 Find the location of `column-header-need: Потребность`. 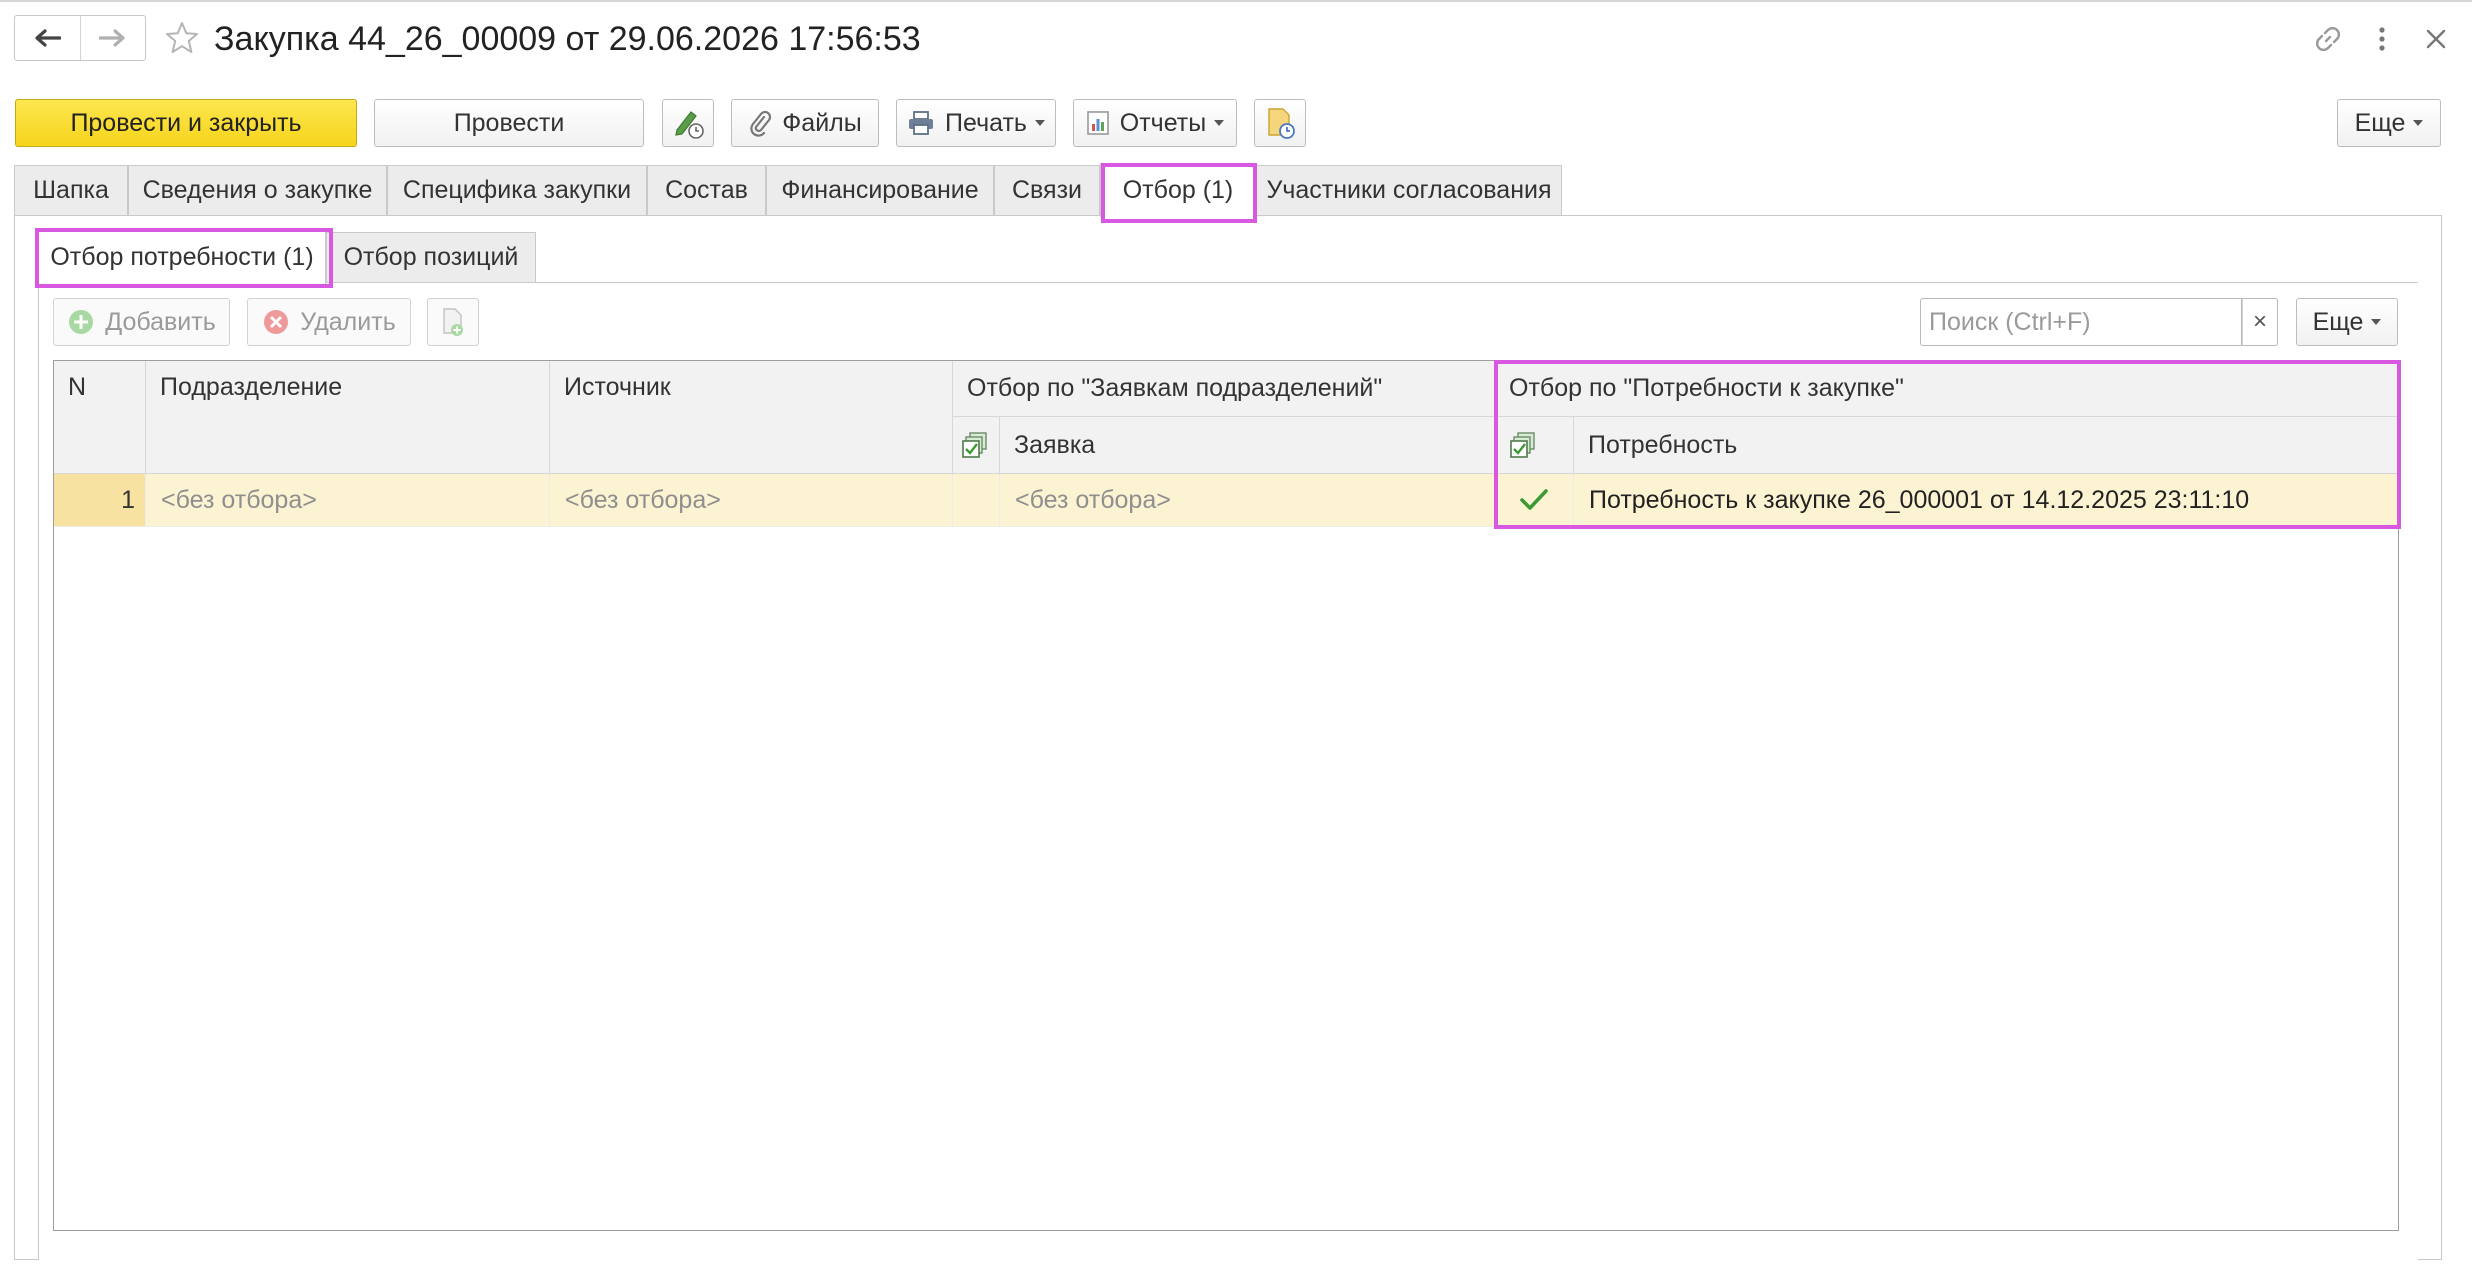

column-header-need: Потребность is located at coordinates (1986, 445).